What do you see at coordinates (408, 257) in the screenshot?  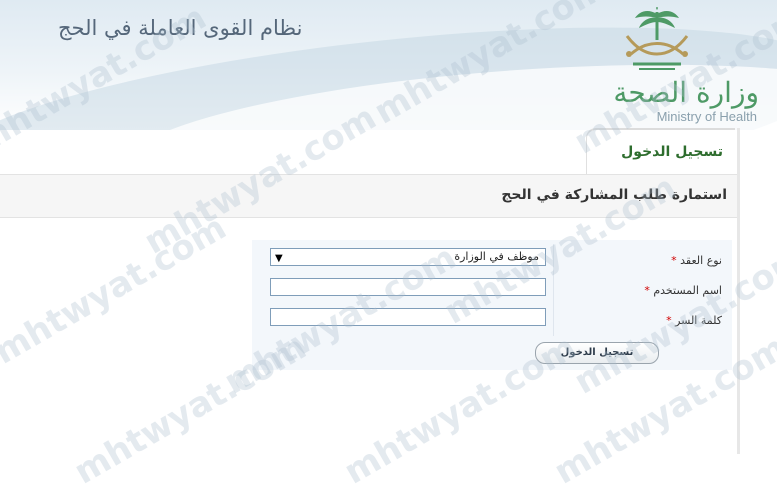 I see `contract-type-select: موظف في الوزارة ▼` at bounding box center [408, 257].